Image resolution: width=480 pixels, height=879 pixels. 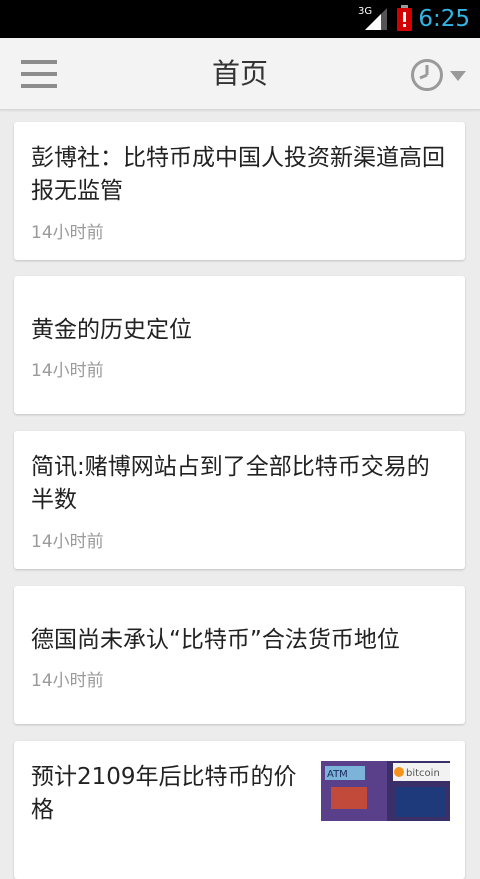 What do you see at coordinates (215, 640) in the screenshot?
I see `article-title: 德国尚未承认“比特币”合法货币地位` at bounding box center [215, 640].